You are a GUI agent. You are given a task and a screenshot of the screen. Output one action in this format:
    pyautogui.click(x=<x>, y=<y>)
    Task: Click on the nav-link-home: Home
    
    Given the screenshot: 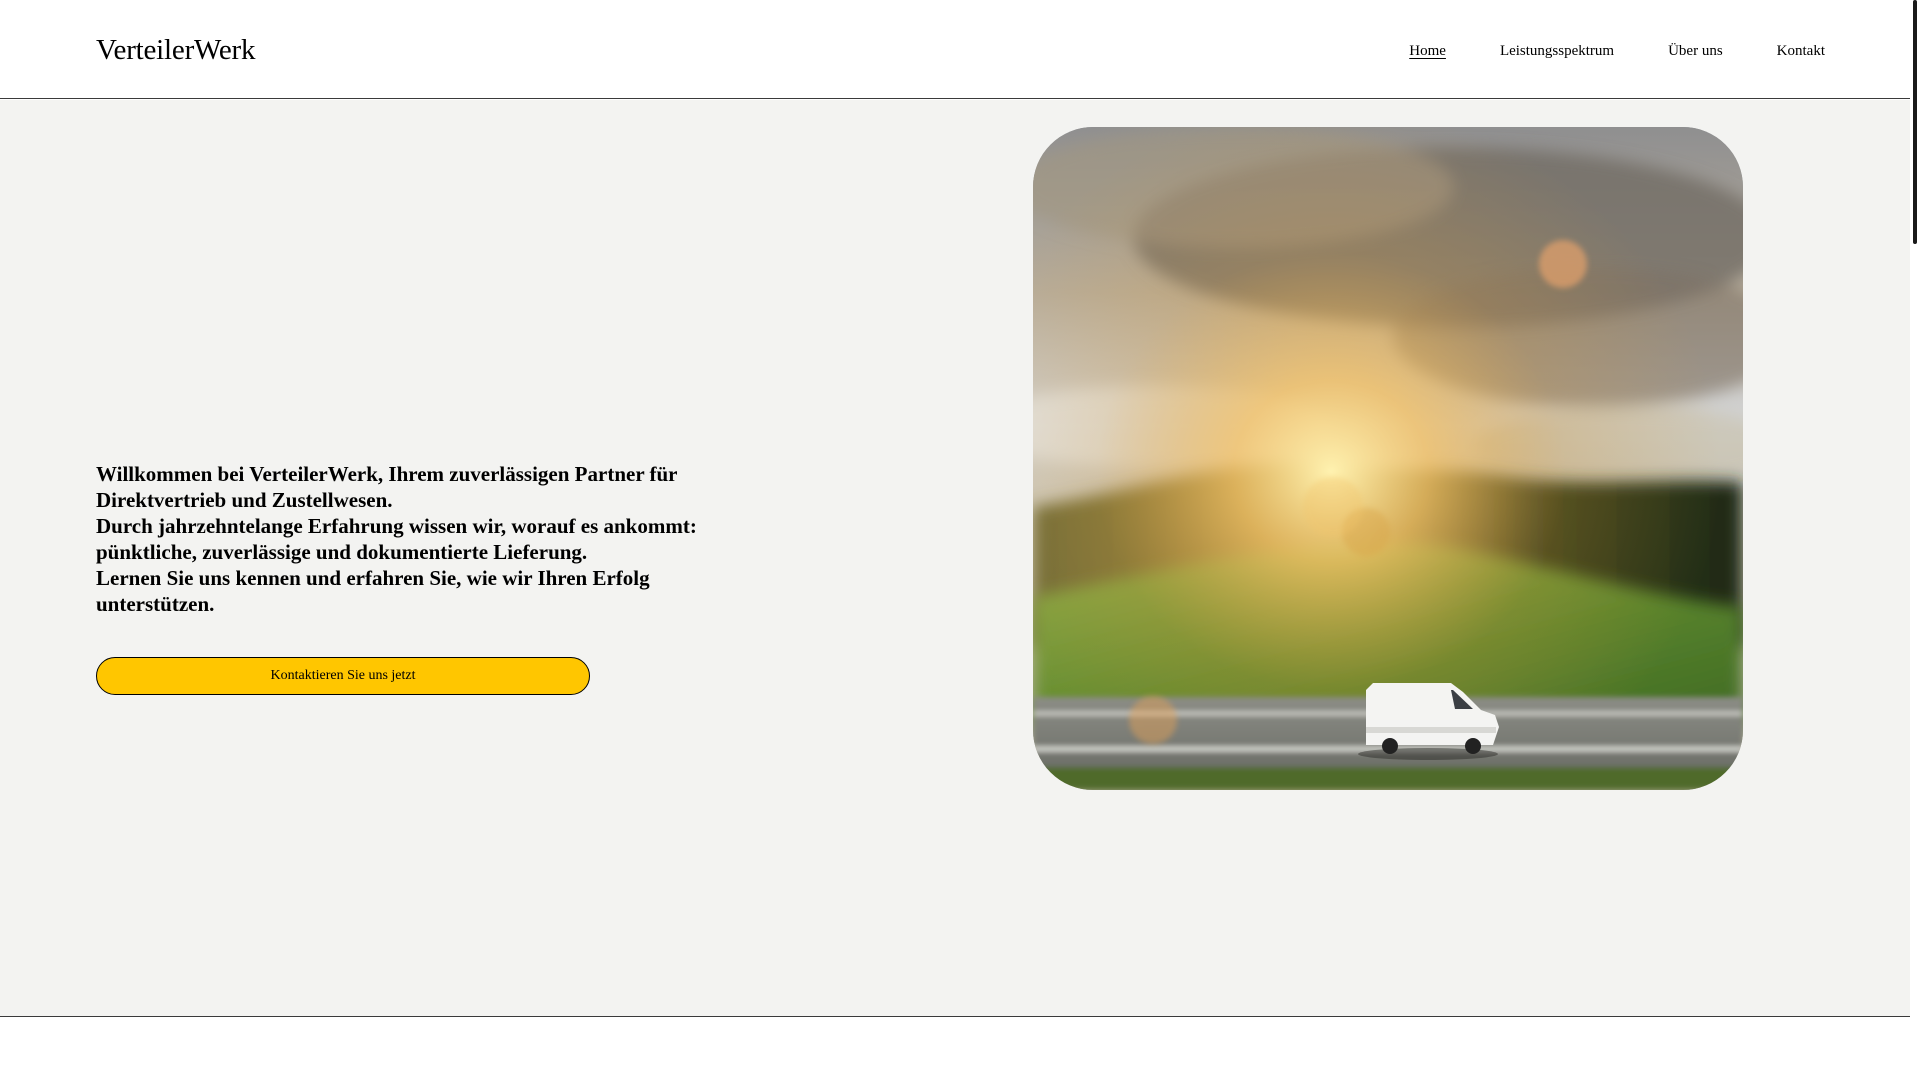 What is the action you would take?
    pyautogui.click(x=1427, y=51)
    